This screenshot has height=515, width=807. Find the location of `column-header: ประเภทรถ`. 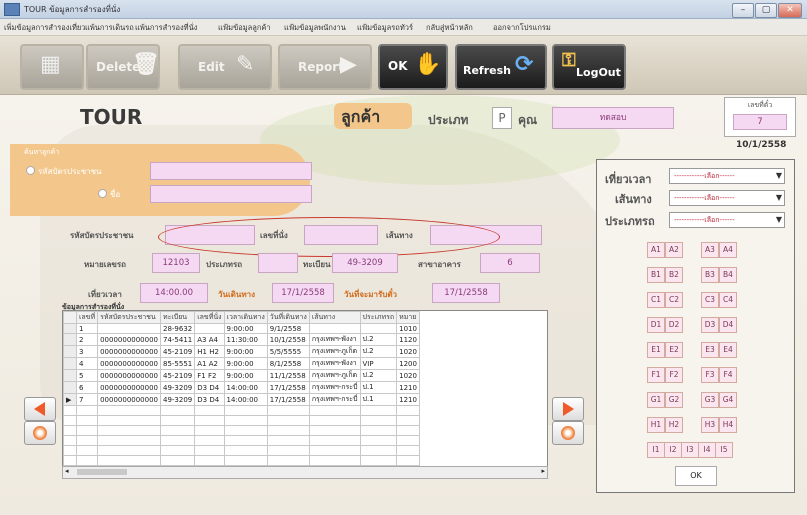

column-header: ประเภทรถ is located at coordinates (378, 317).